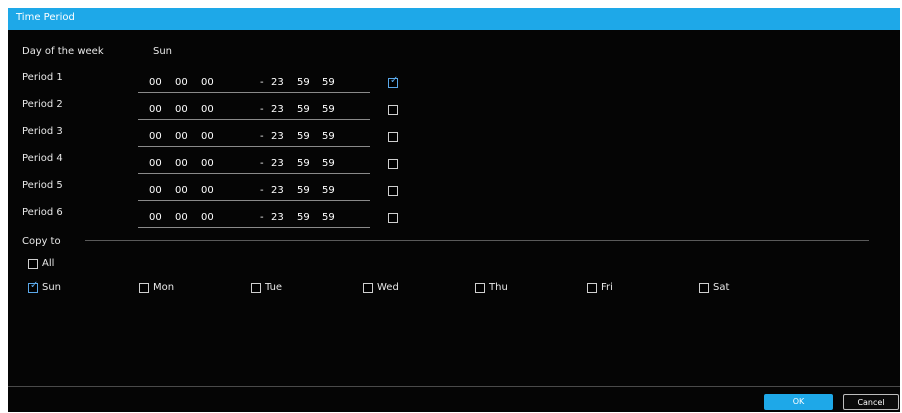  What do you see at coordinates (163, 51) in the screenshot?
I see `day-of-week-value: Sun` at bounding box center [163, 51].